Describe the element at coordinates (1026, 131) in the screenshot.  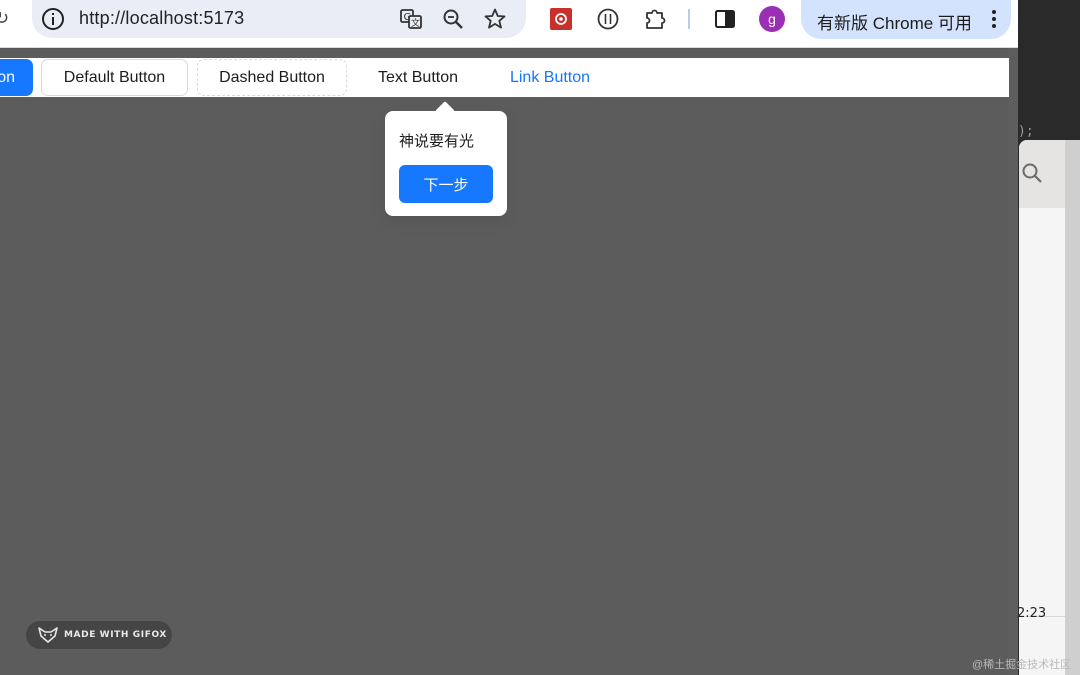
I see `background-code-fragment: );` at that location.